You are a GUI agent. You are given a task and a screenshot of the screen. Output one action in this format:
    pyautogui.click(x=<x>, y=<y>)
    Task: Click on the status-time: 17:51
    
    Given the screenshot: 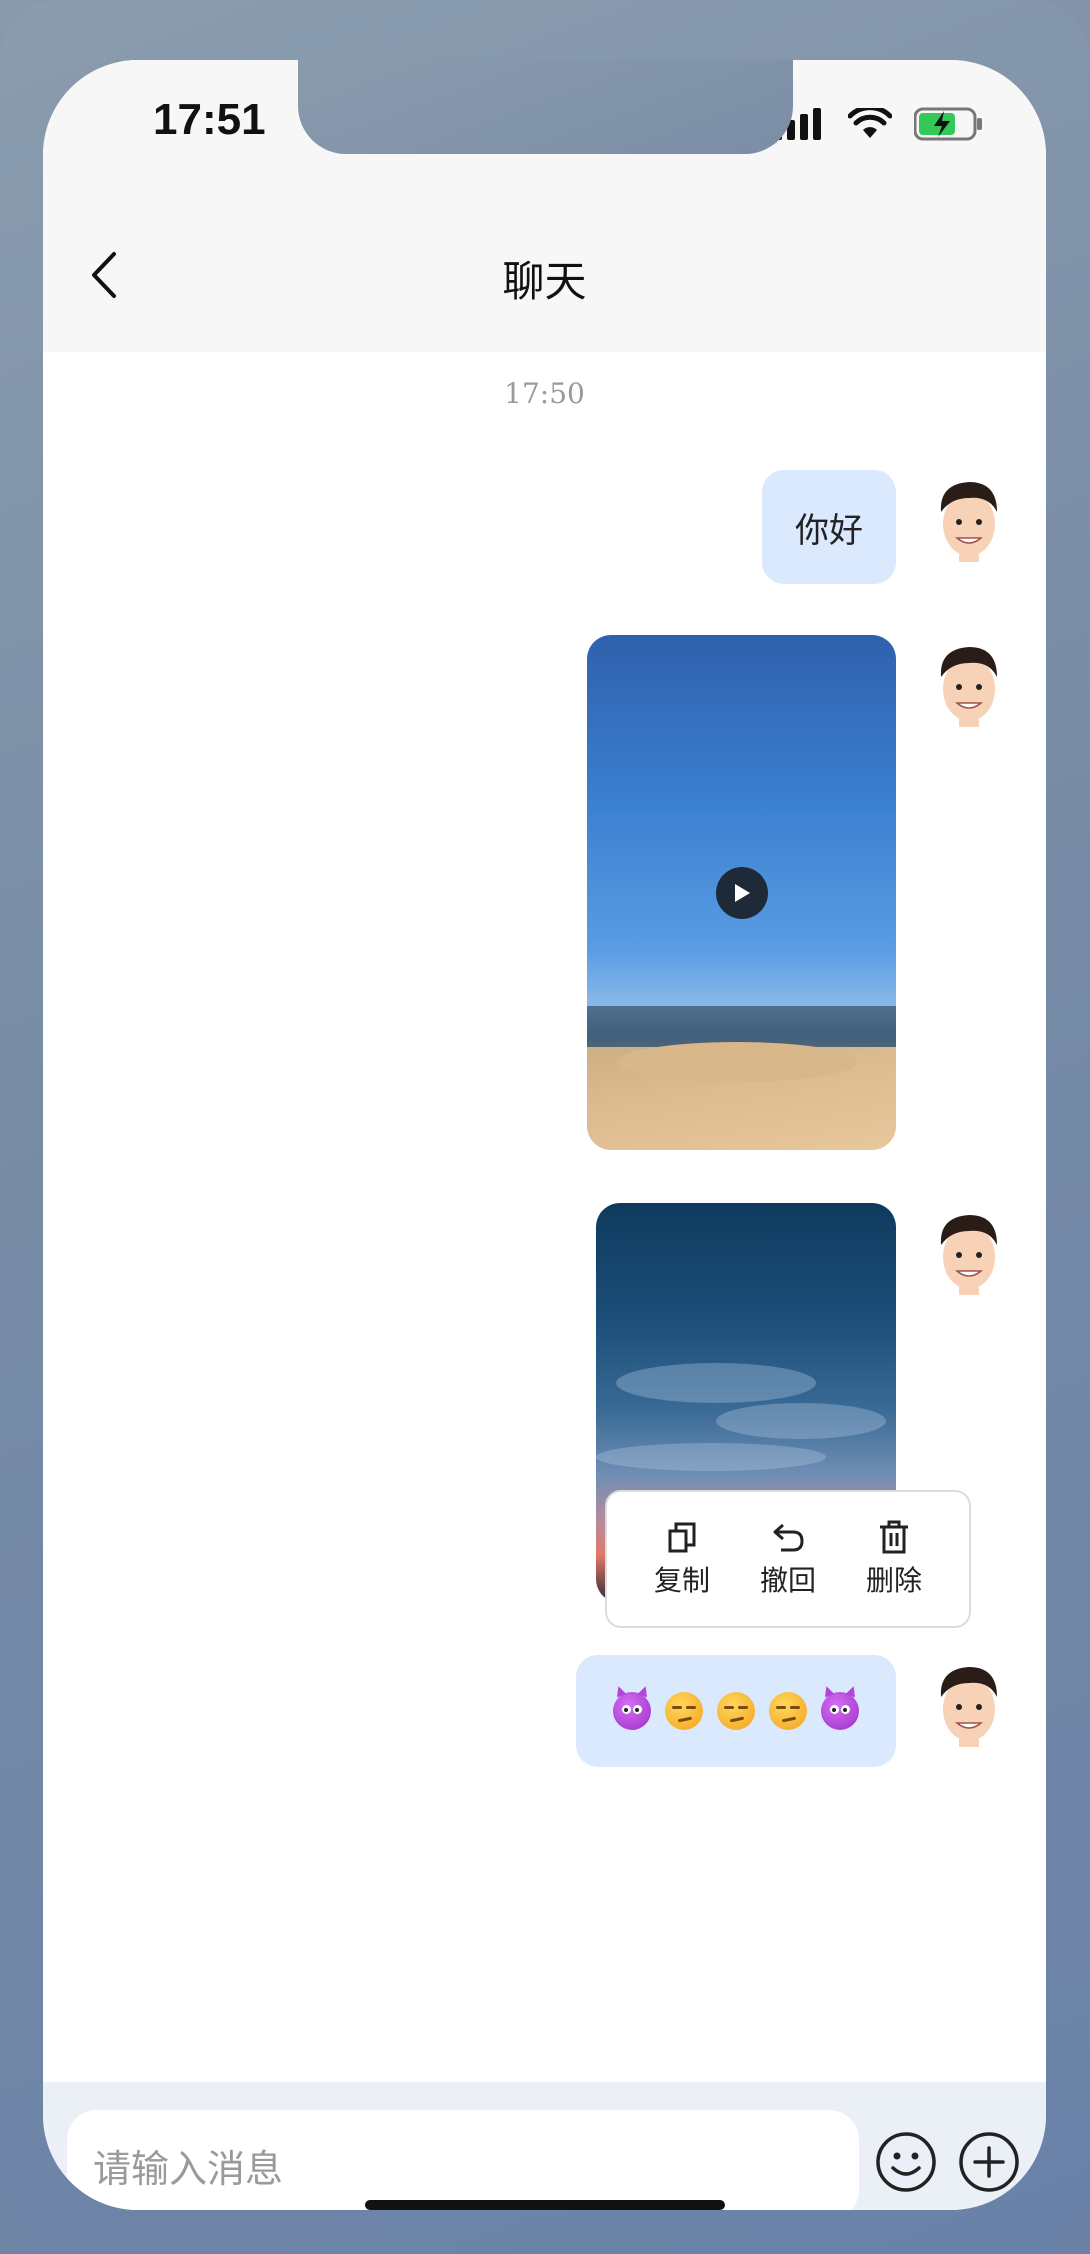 What is the action you would take?
    pyautogui.click(x=209, y=119)
    